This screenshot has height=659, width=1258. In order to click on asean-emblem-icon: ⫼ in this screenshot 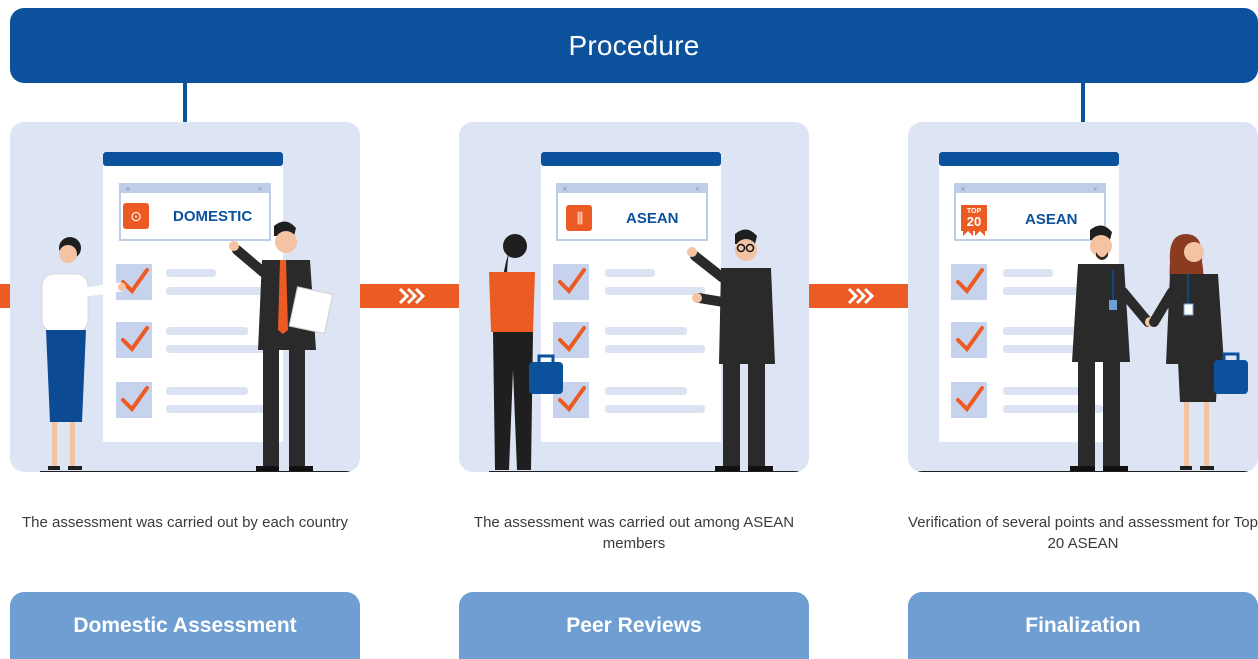, I will do `click(579, 218)`.